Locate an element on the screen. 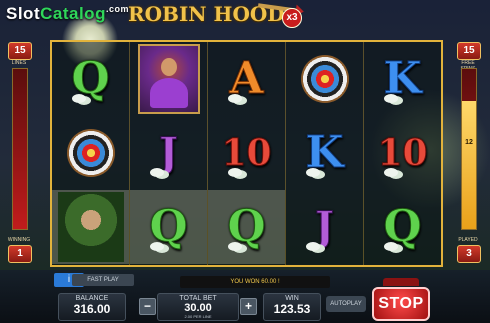 The height and width of the screenshot is (323, 490). reel-3: A 10 Q is located at coordinates (247, 153).